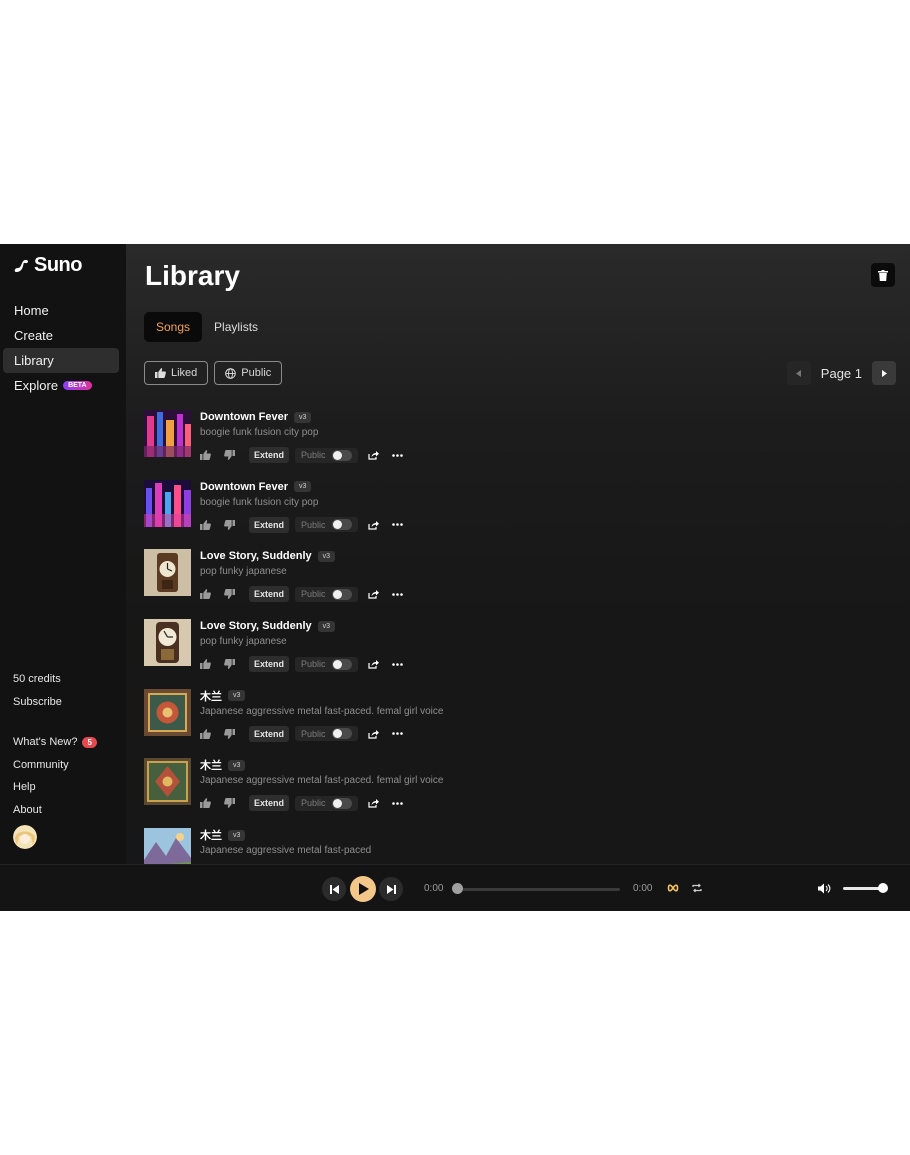 This screenshot has width=910, height=1155. I want to click on next-page-button, so click(884, 373).